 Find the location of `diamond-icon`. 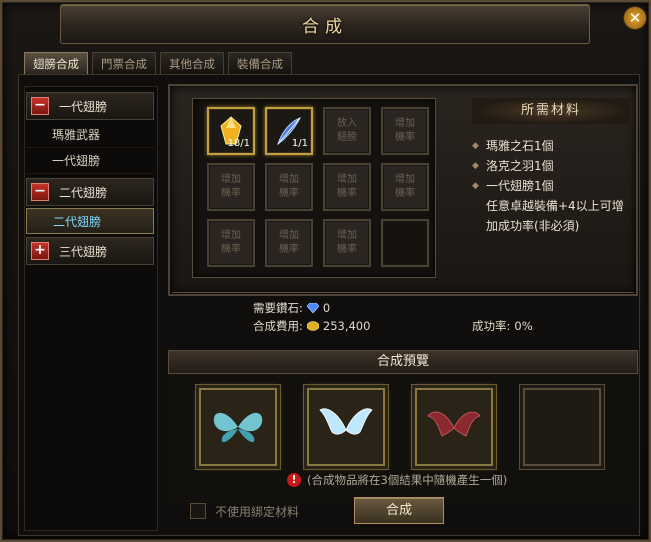

diamond-icon is located at coordinates (312, 308).